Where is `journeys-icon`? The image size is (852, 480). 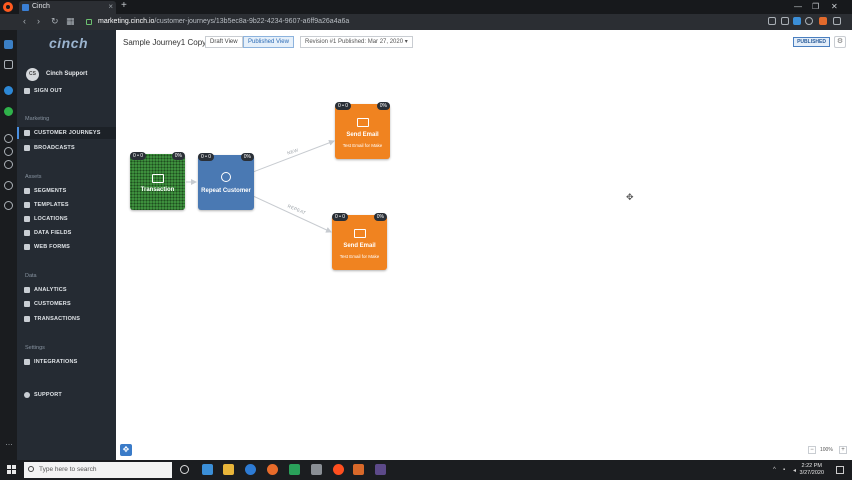 journeys-icon is located at coordinates (27, 133).